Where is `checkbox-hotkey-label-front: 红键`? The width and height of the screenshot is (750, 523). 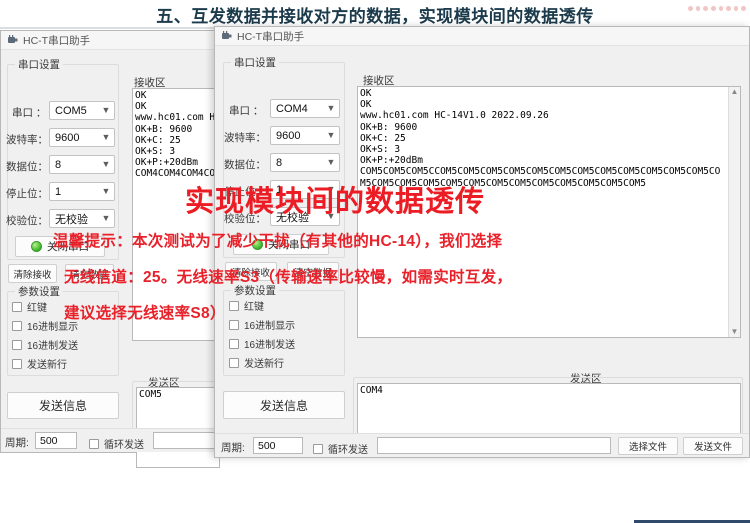 checkbox-hotkey-label-front: 红键 is located at coordinates (254, 307).